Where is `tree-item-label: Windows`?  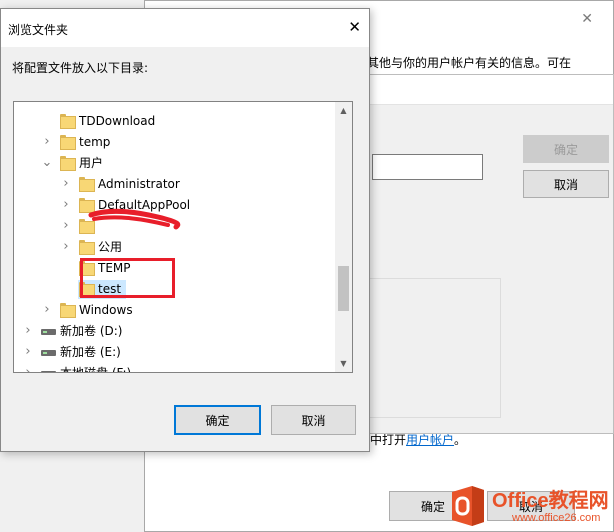 tree-item-label: Windows is located at coordinates (106, 310).